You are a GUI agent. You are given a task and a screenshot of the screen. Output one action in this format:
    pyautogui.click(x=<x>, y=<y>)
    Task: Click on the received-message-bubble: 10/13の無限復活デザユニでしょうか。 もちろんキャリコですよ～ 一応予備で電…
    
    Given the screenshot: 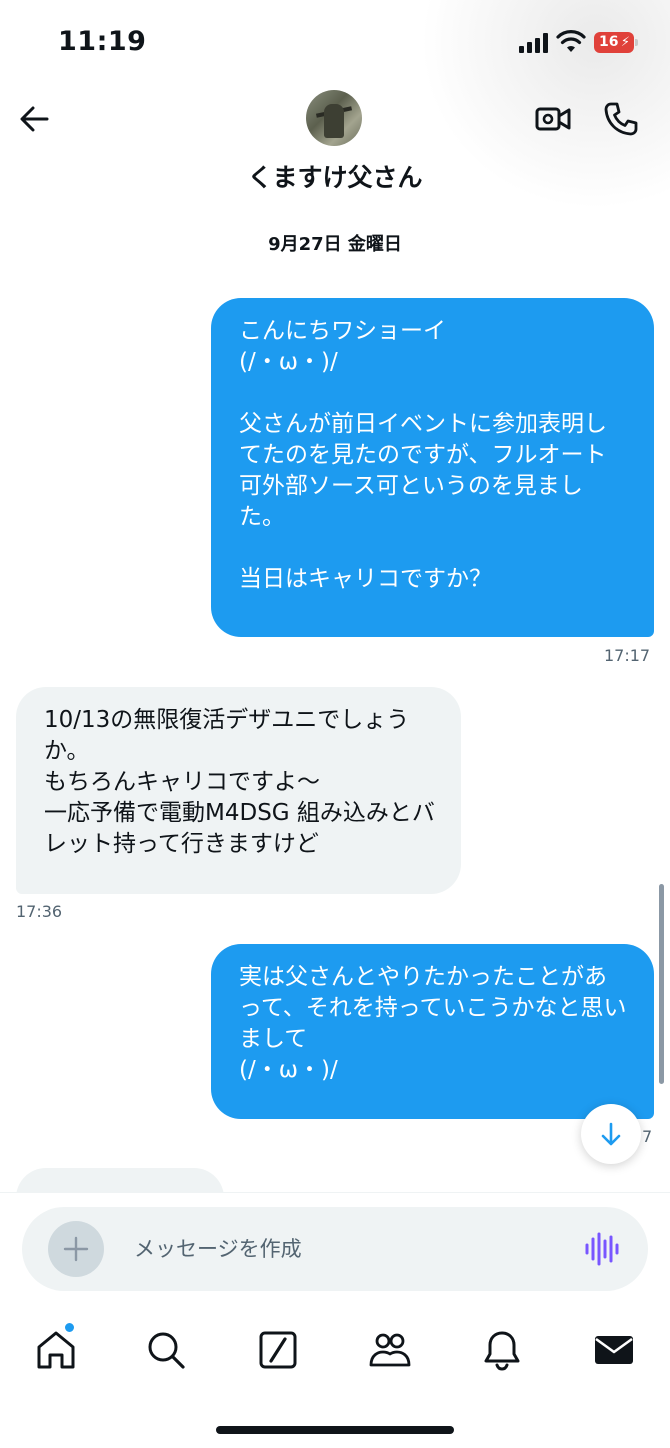 What is the action you would take?
    pyautogui.click(x=238, y=790)
    